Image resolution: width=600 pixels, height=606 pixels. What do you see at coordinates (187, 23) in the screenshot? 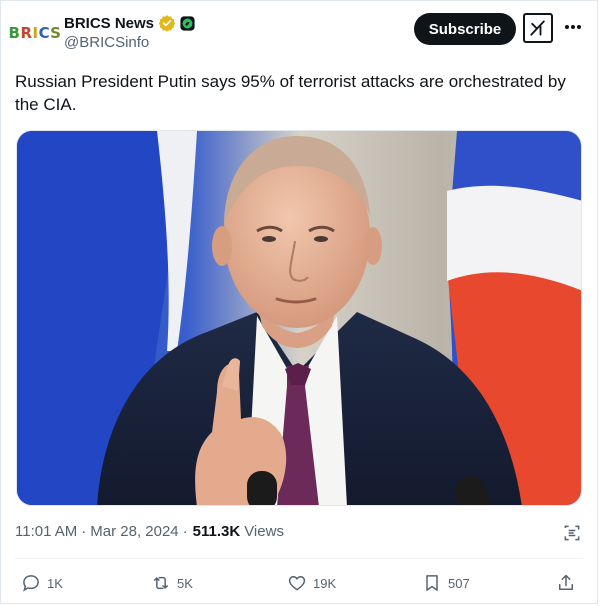
I see `affiliate-badge-icon` at bounding box center [187, 23].